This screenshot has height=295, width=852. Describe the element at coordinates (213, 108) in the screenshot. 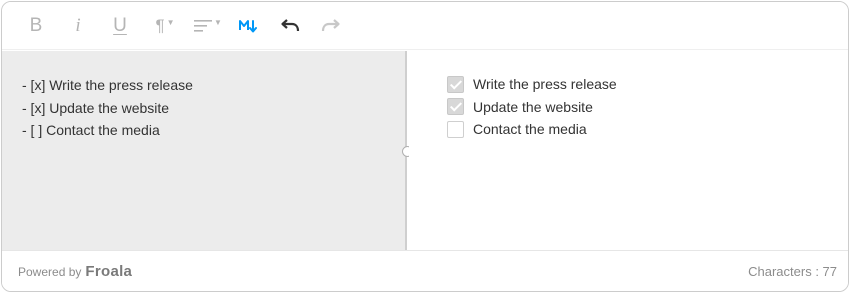

I see `markdown-line: - [x] Update the website` at that location.